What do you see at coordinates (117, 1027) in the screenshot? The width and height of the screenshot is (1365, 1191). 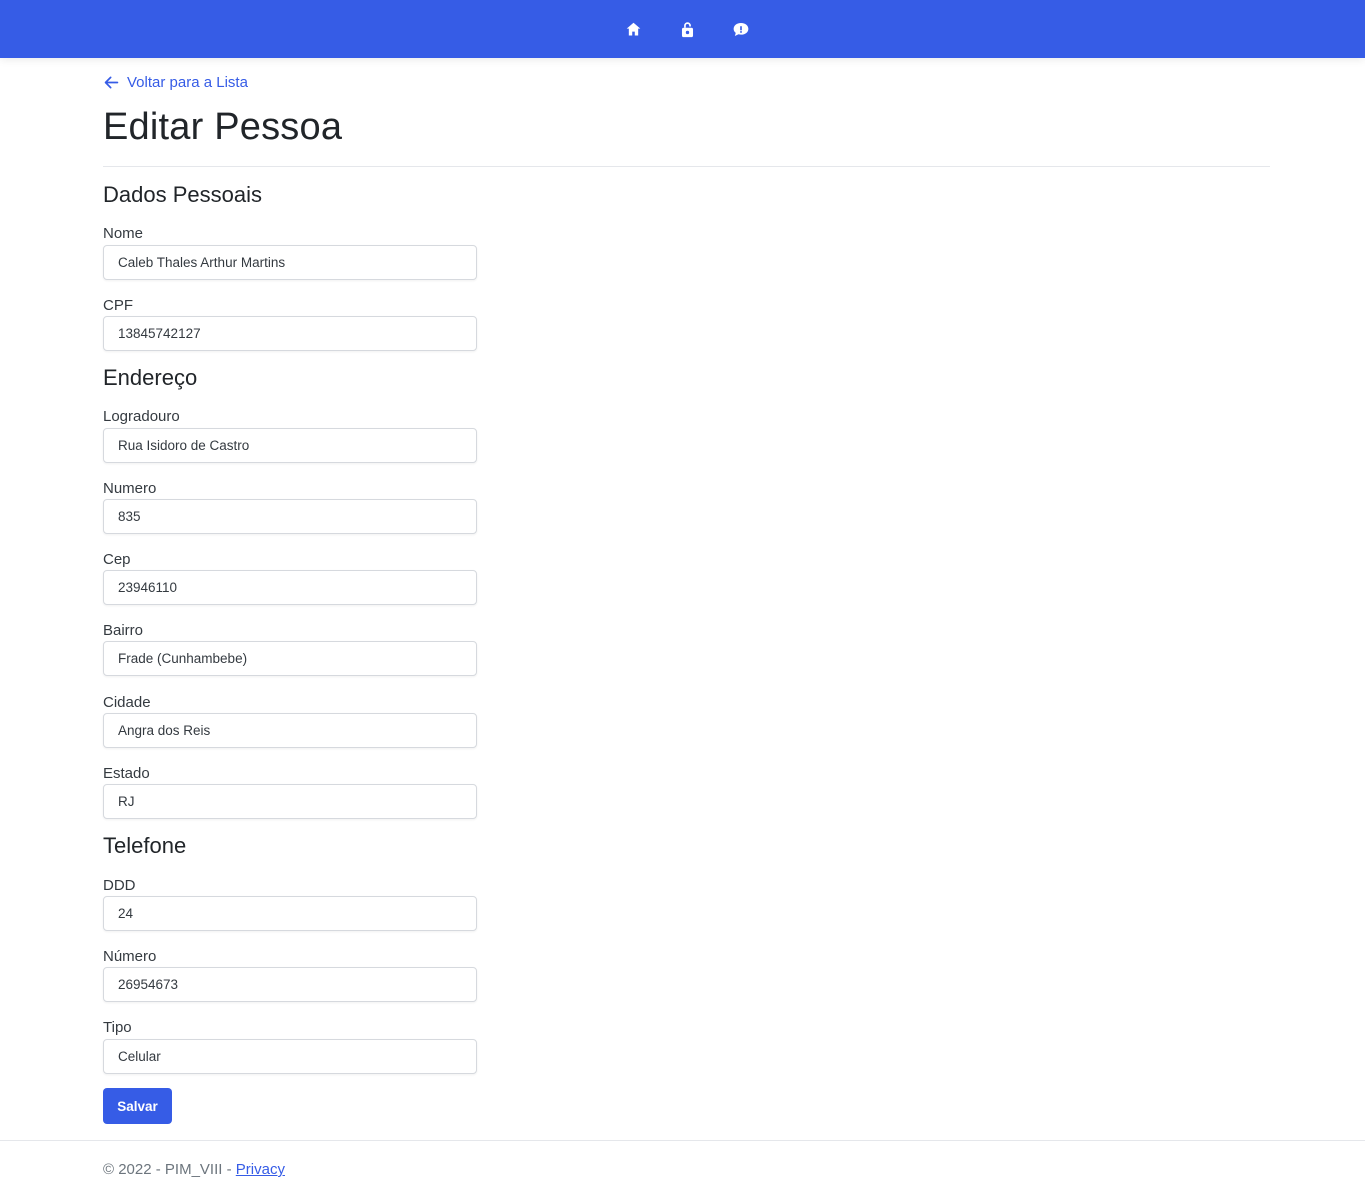 I see `tipo-label: Tipo` at bounding box center [117, 1027].